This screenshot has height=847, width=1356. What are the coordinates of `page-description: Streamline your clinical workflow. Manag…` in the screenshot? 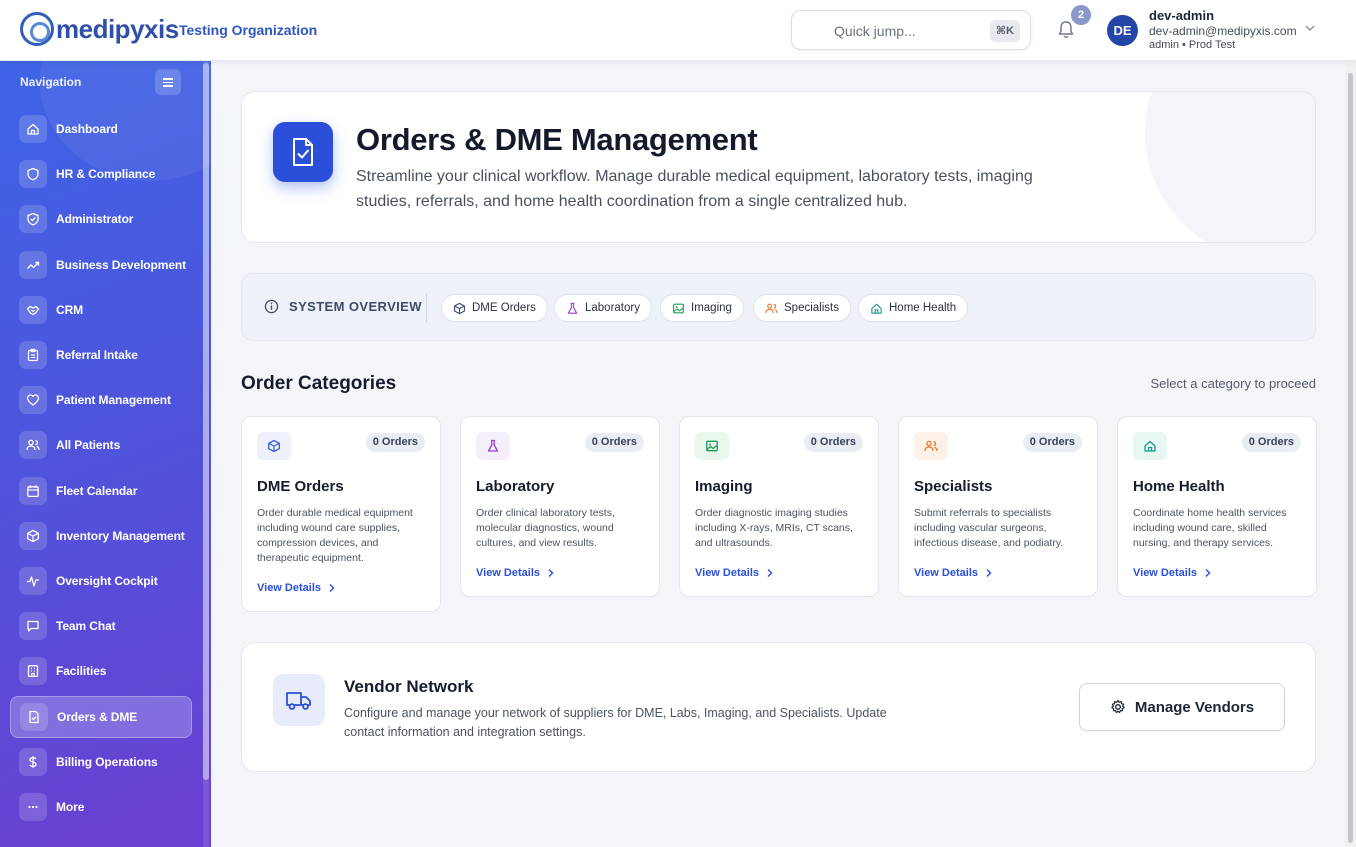 It's located at (694, 189).